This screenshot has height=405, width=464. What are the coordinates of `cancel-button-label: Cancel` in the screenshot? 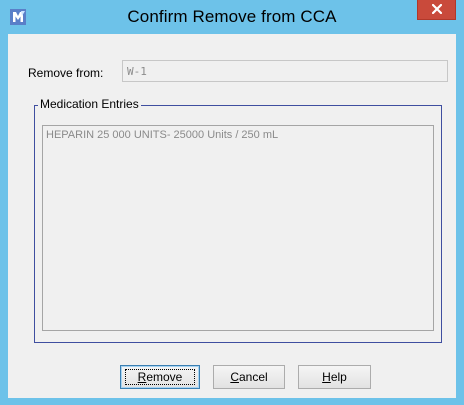 It's located at (249, 377).